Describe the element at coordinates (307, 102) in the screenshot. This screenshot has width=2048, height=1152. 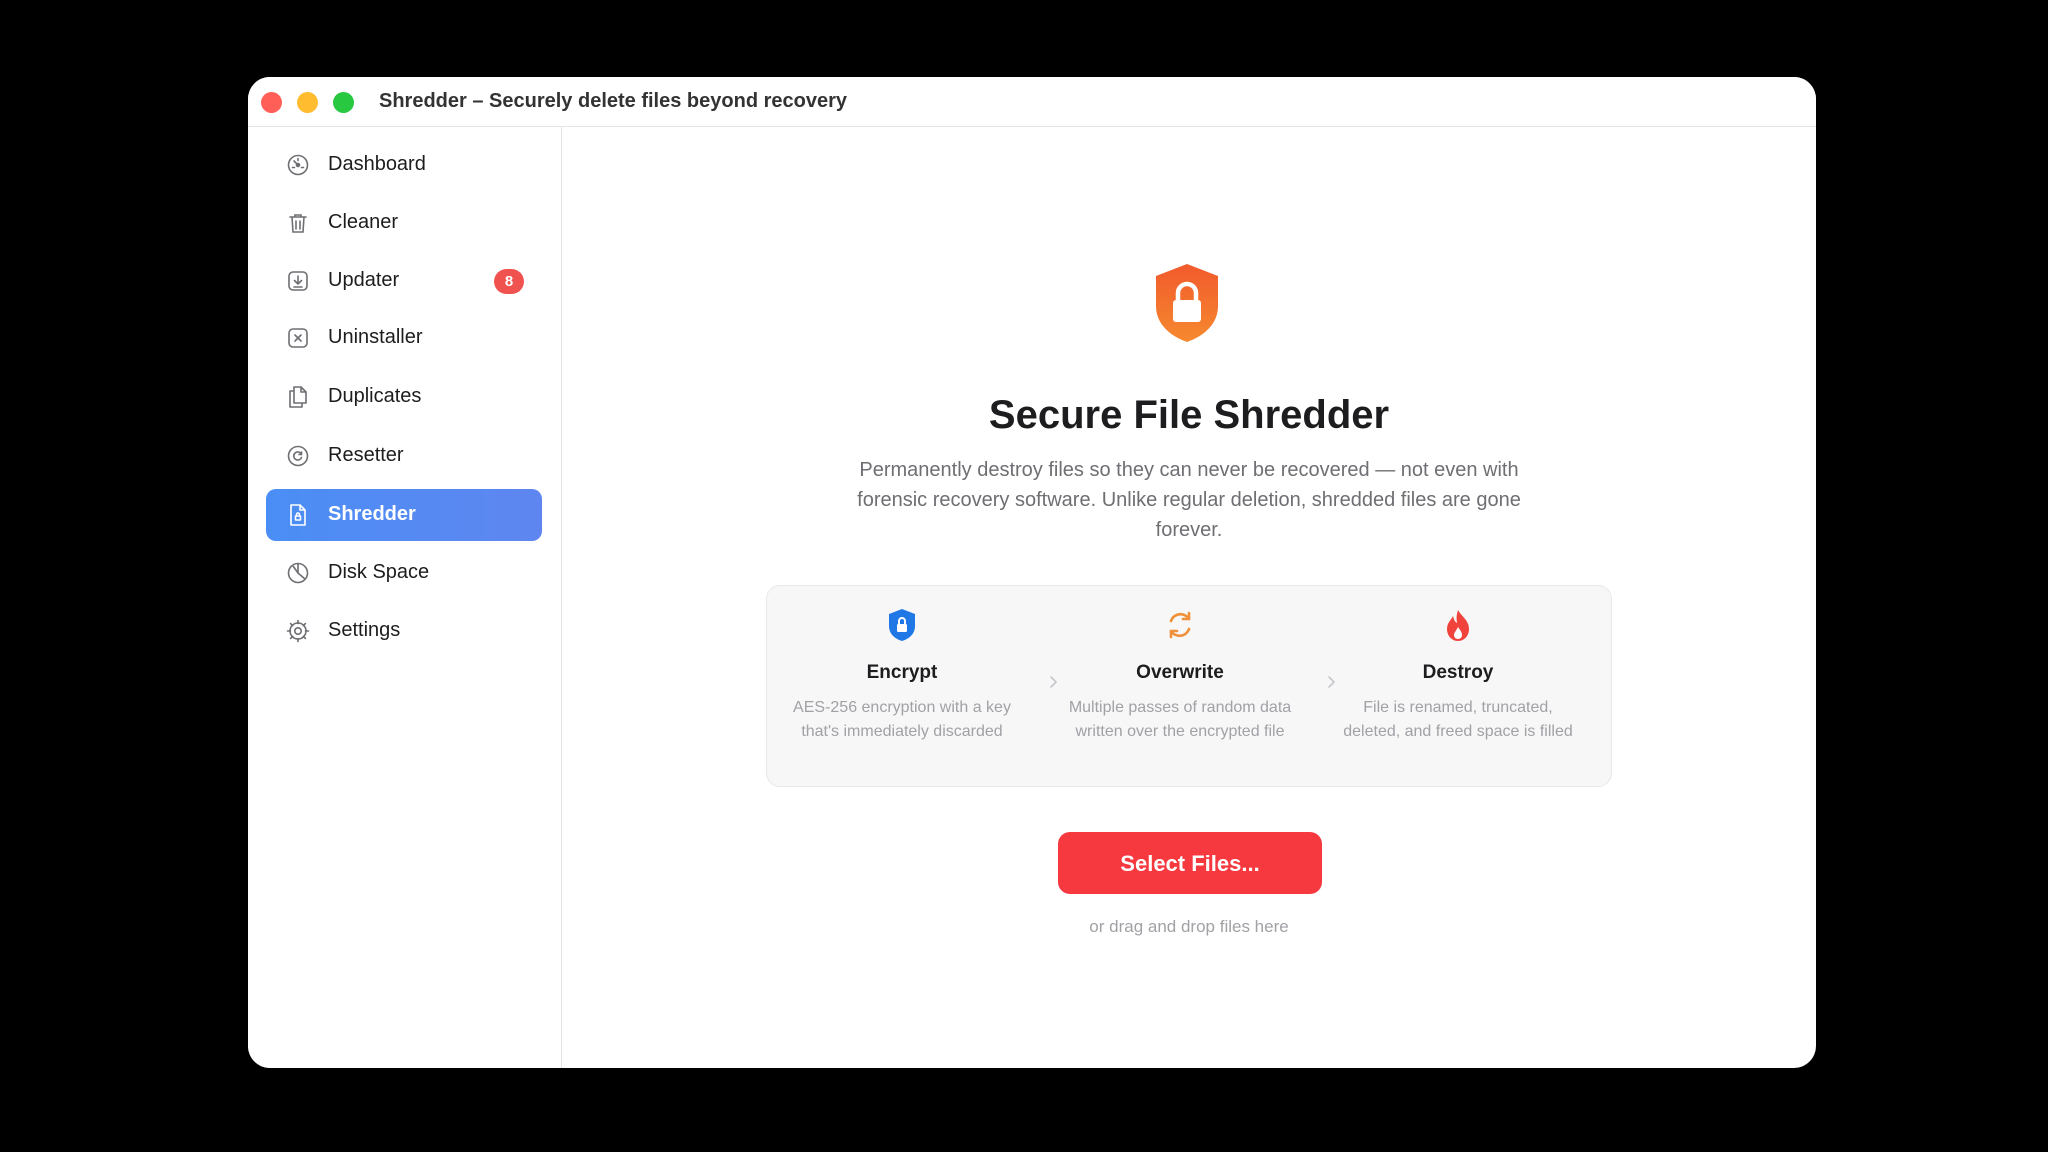
I see `minimize-window-button` at that location.